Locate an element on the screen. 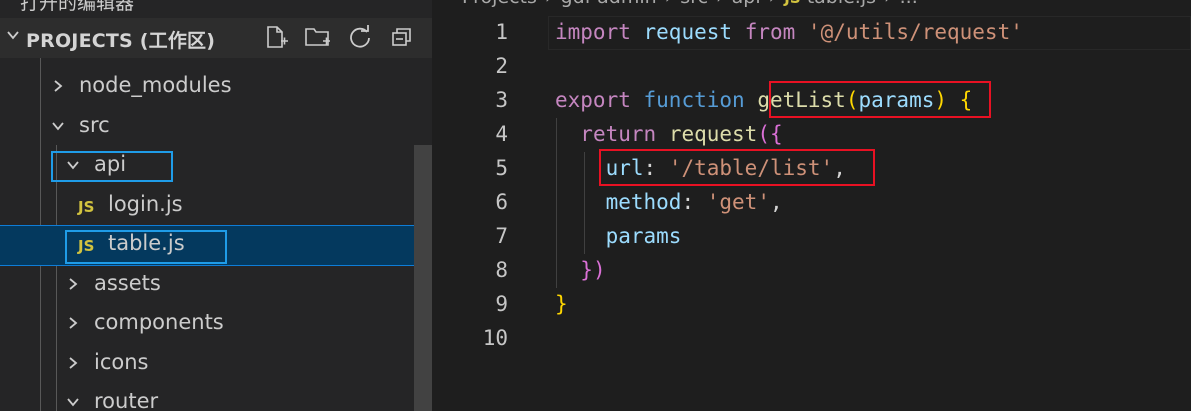 This screenshot has width=1191, height=411. code-text: } is located at coordinates (561, 304).